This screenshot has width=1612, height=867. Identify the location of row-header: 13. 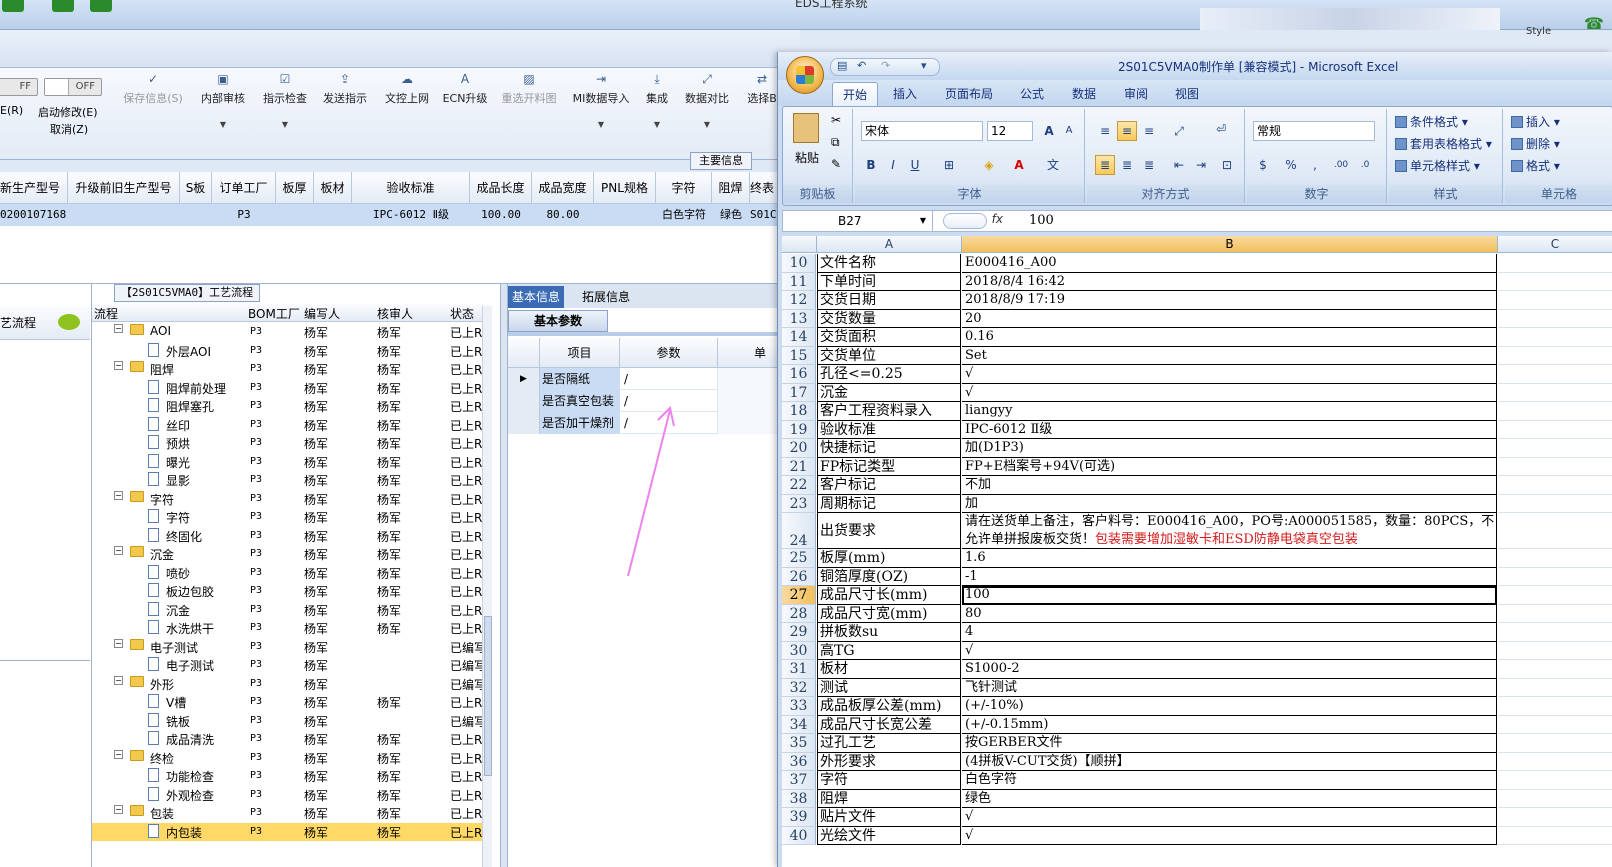
(799, 318).